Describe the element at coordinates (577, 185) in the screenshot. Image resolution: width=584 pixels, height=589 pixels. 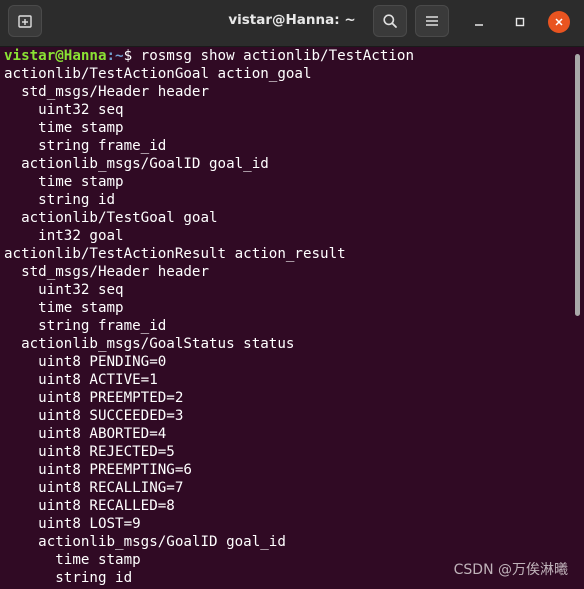
I see `scrollbar-thumb` at that location.